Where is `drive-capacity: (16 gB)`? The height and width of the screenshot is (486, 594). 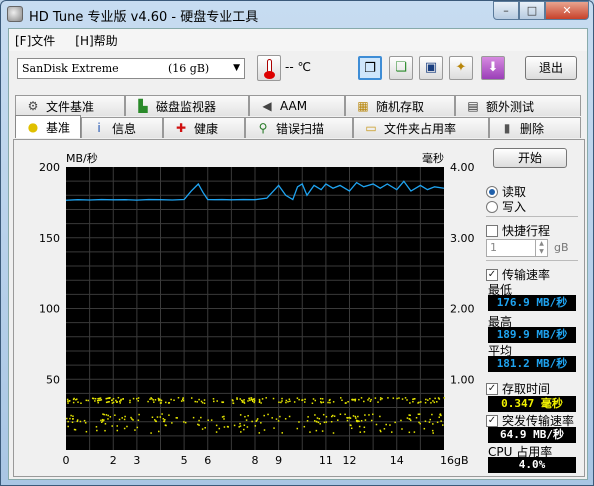
drive-capacity: (16 gB) is located at coordinates (189, 68).